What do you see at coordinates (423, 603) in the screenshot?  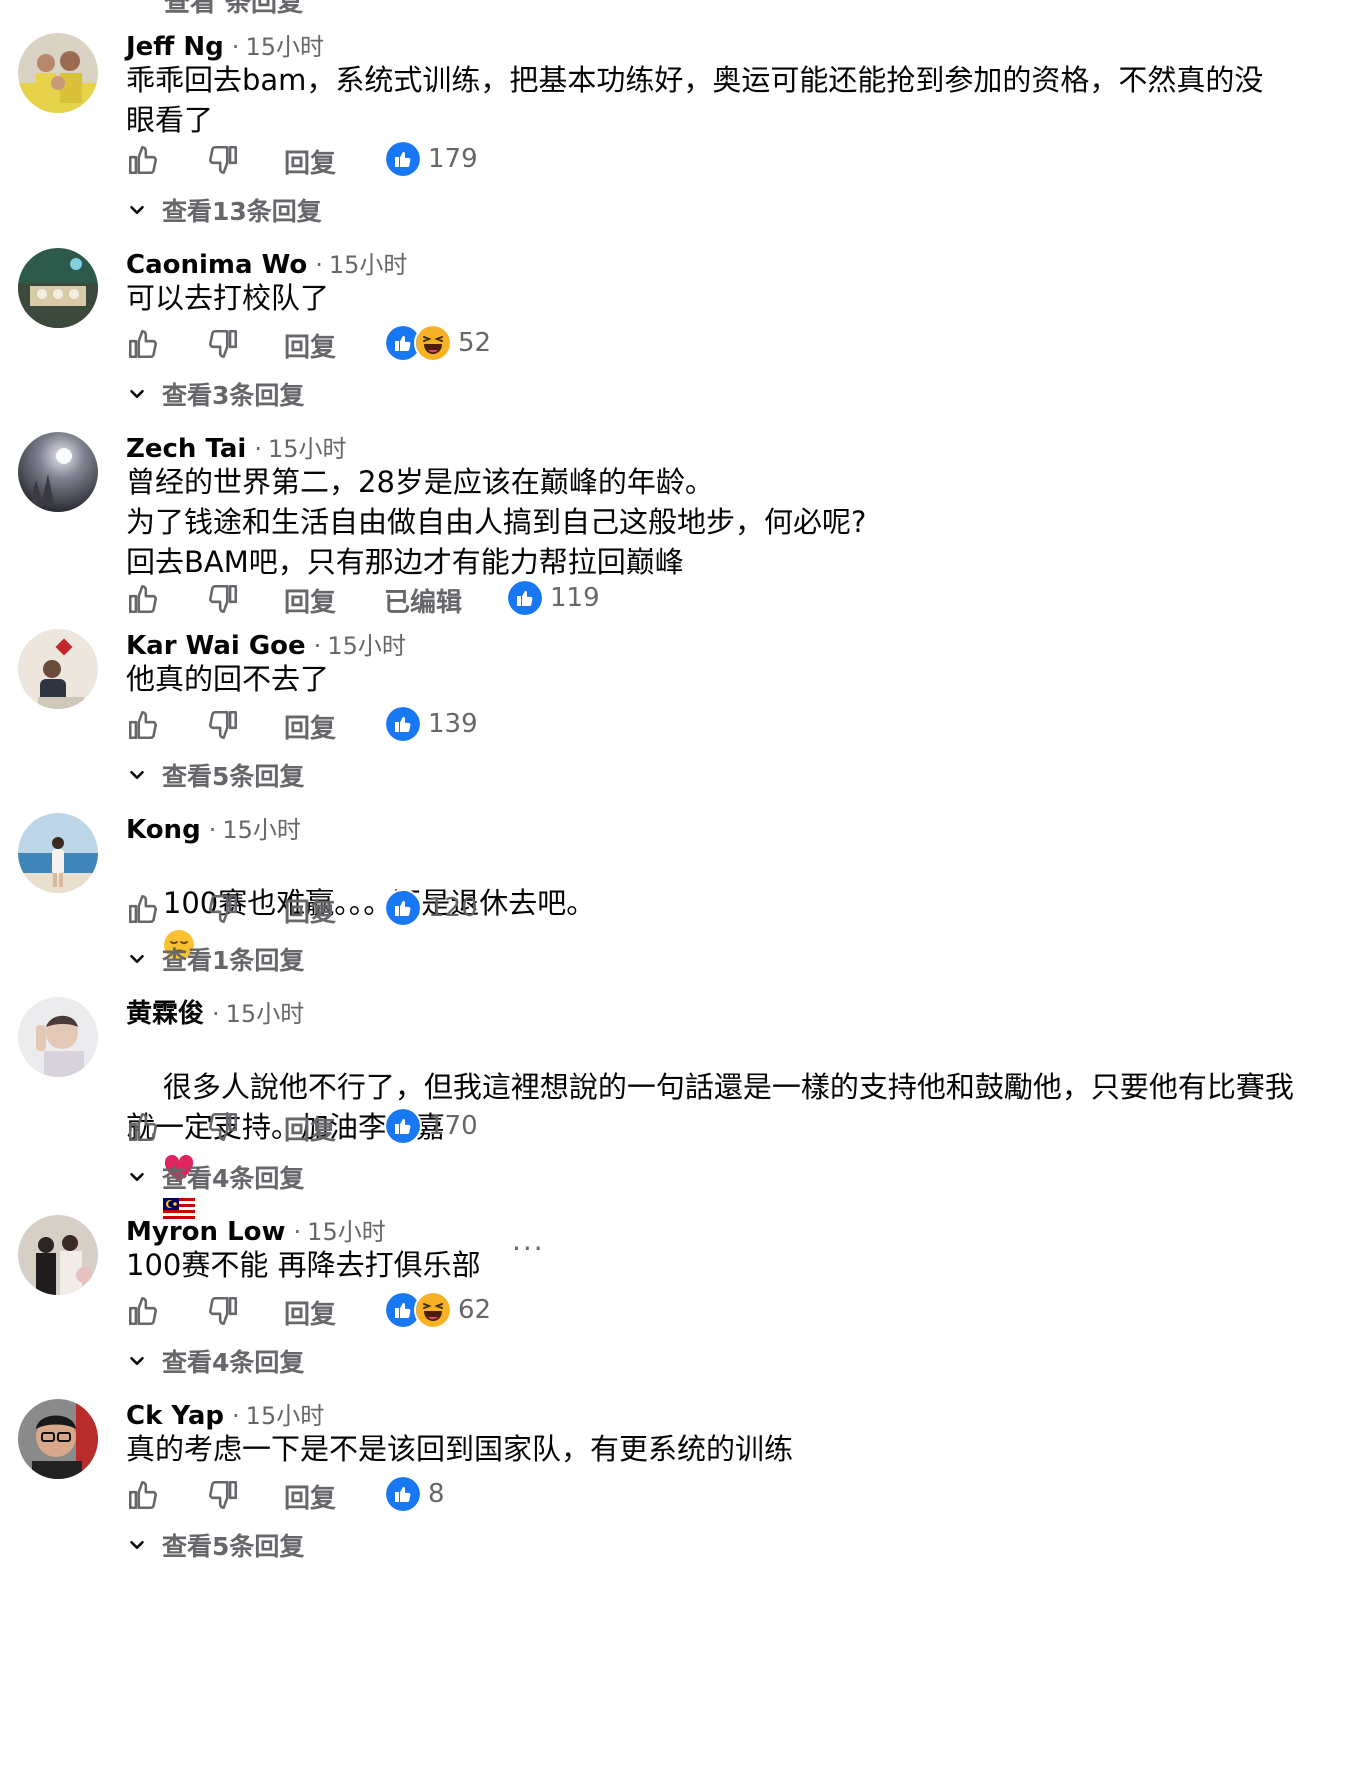 I see `edited-label: 已编辑` at bounding box center [423, 603].